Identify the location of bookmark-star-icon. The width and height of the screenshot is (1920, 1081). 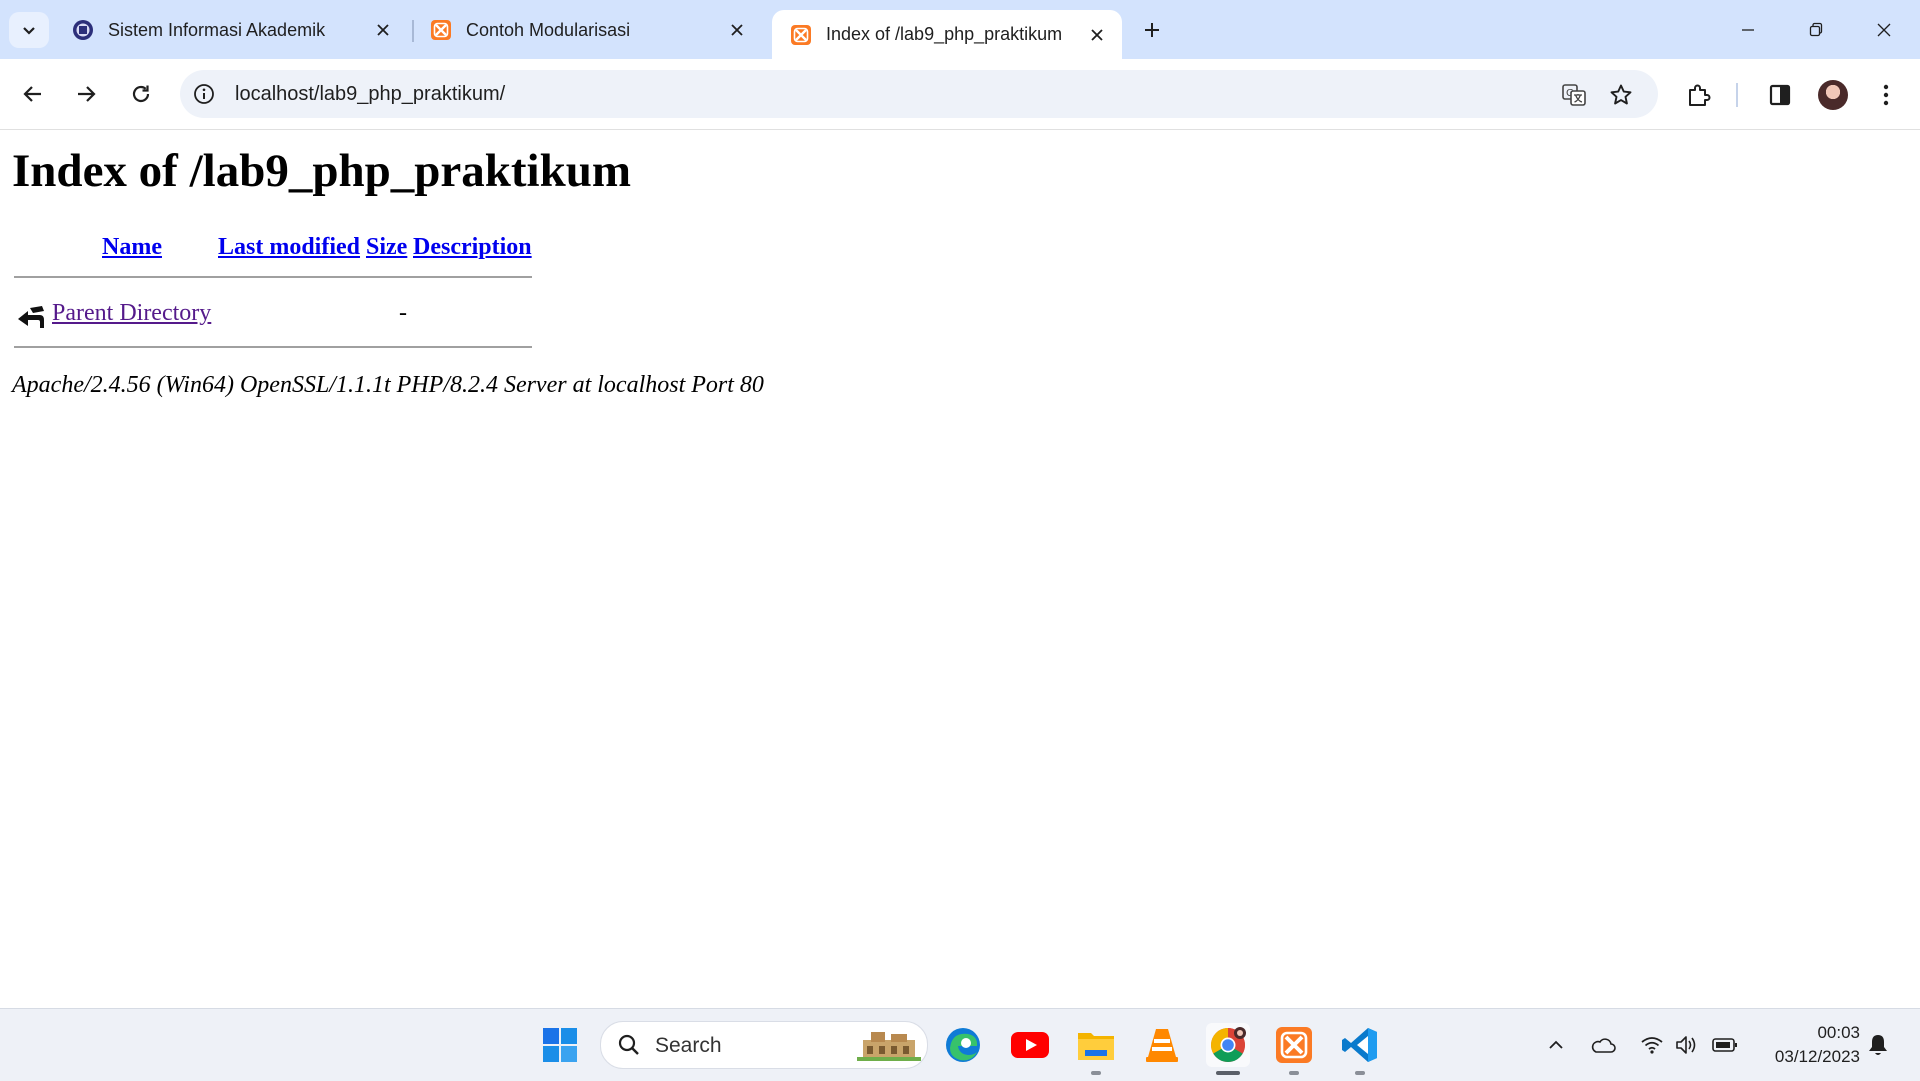
(1621, 95).